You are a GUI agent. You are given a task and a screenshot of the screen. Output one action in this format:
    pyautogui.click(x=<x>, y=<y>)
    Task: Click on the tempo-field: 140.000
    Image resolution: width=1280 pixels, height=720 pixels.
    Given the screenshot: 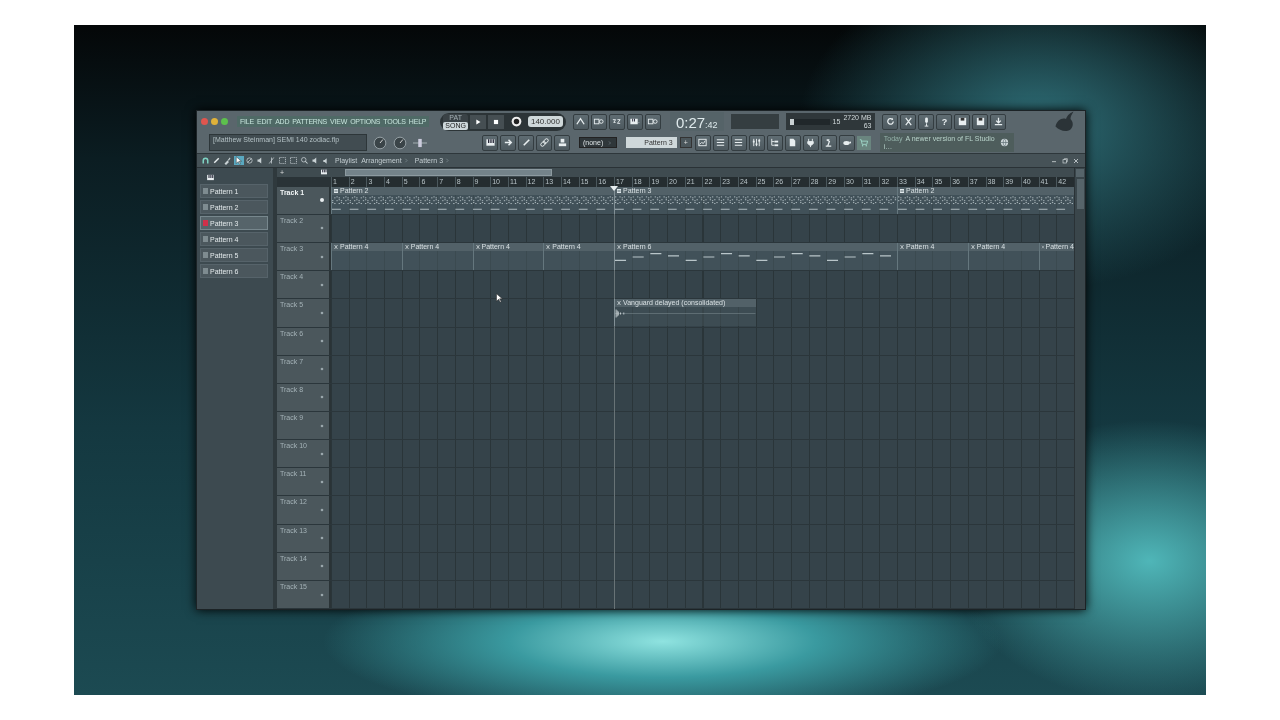 What is the action you would take?
    pyautogui.click(x=545, y=121)
    